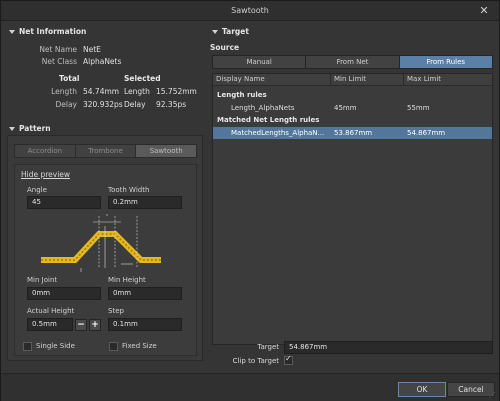 The image size is (500, 401). What do you see at coordinates (51, 311) in the screenshot?
I see `actual-height-label: Actual Height` at bounding box center [51, 311].